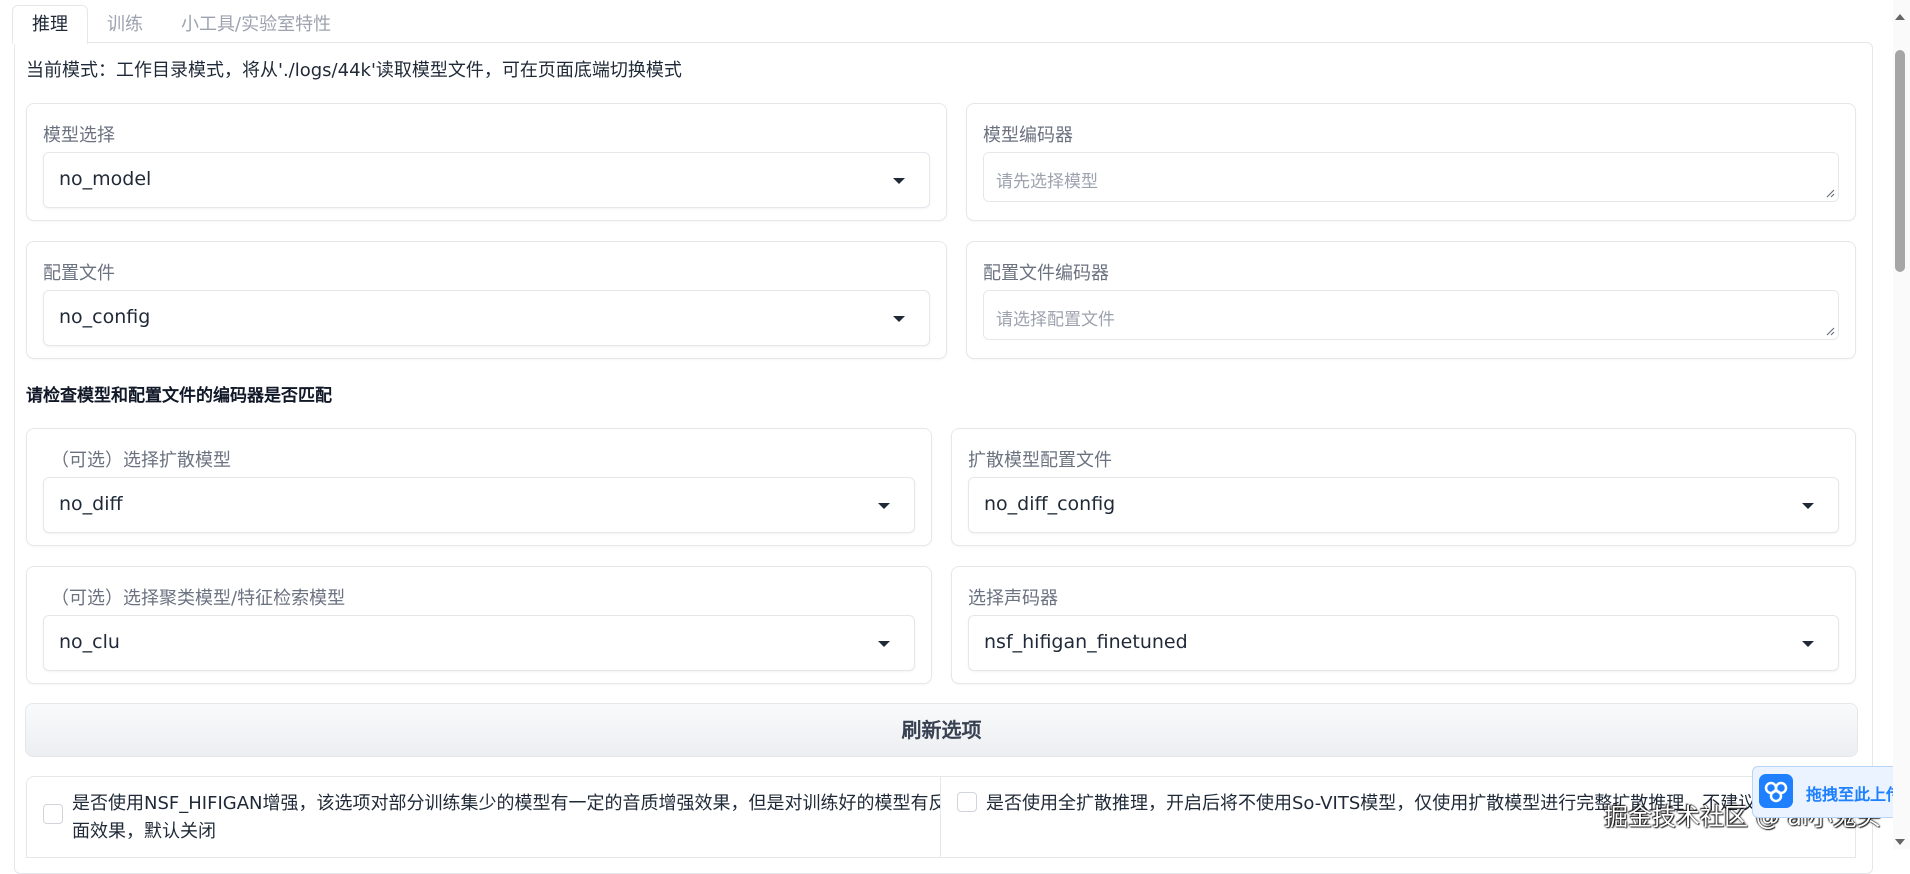 The image size is (1910, 874). I want to click on refresh-options-button: 刷新选项, so click(941, 730).